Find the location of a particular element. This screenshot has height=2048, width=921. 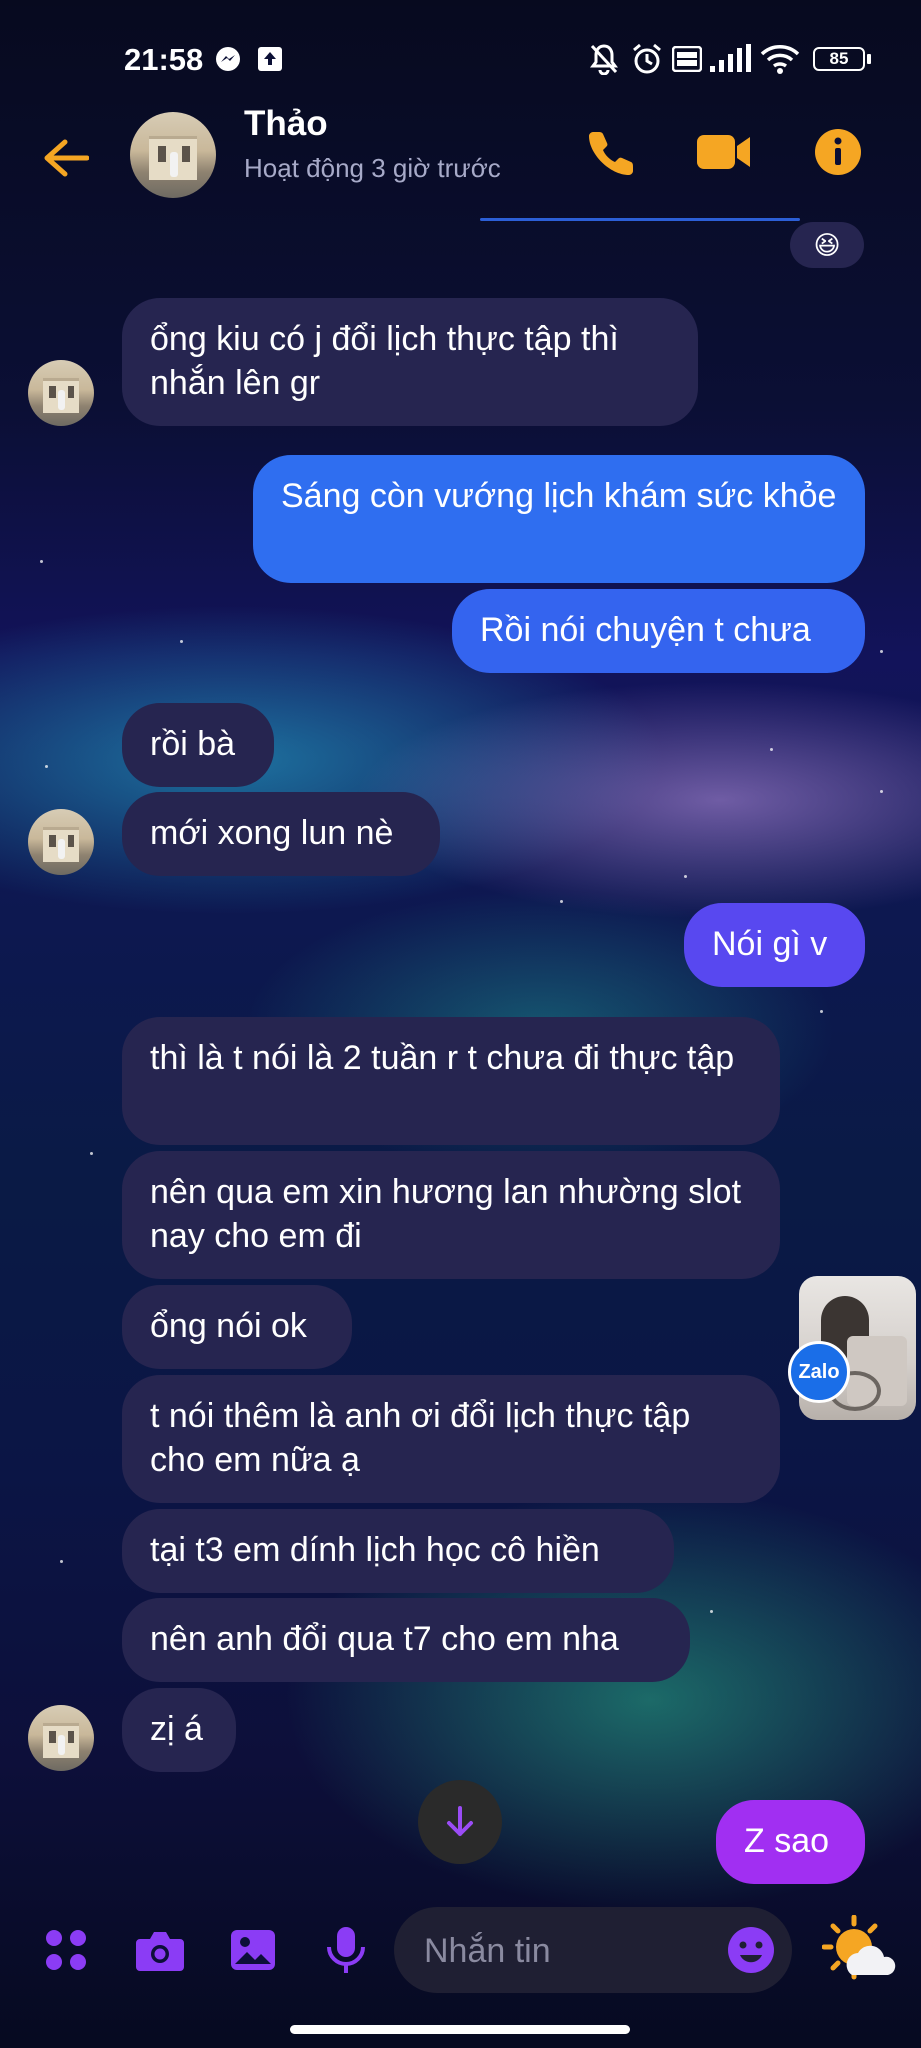

message-outgoing: Nói gì v is located at coordinates (774, 945).